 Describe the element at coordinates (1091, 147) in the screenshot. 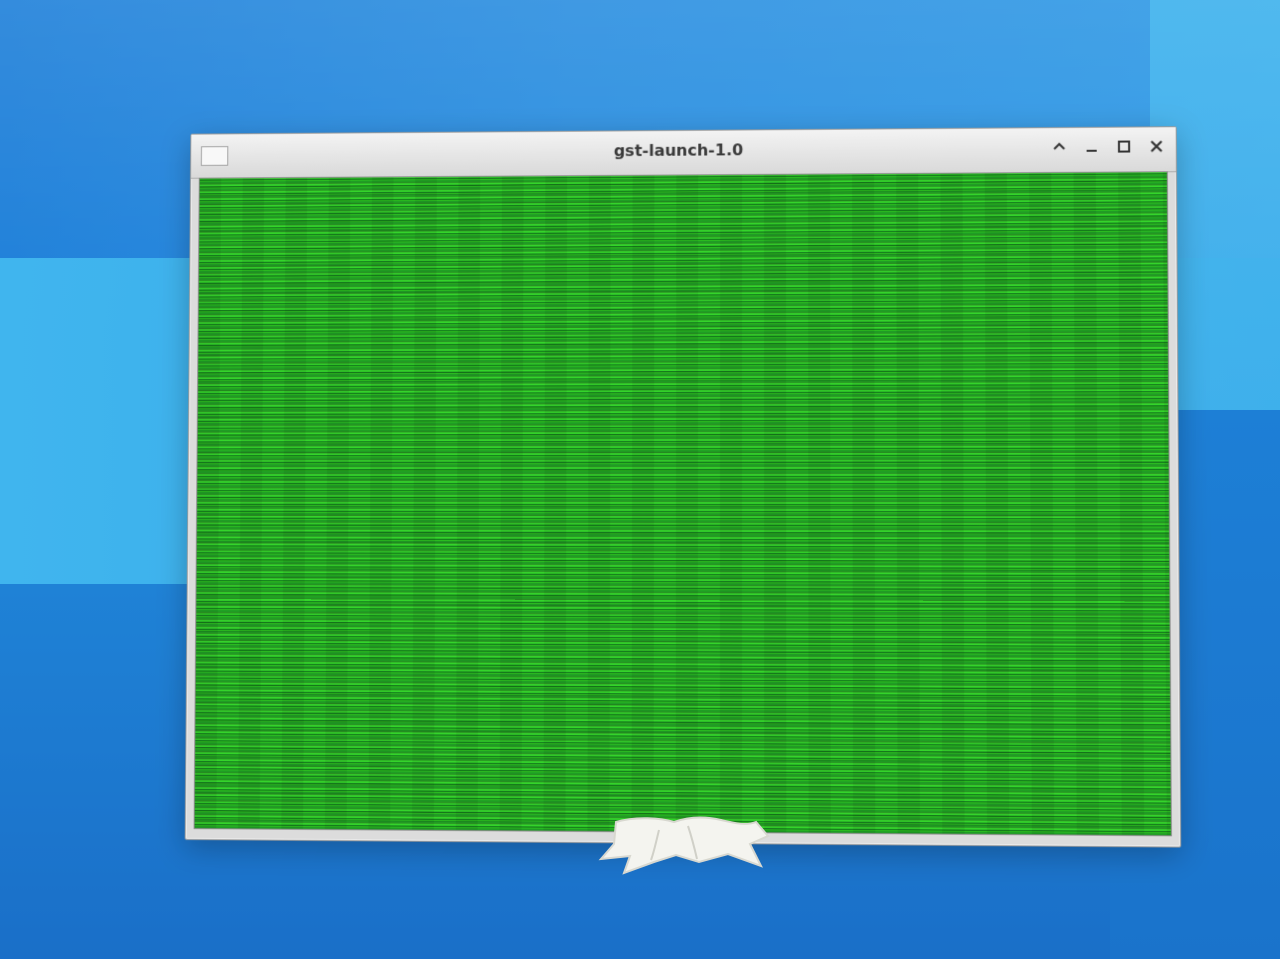

I see `minimize-icon` at that location.